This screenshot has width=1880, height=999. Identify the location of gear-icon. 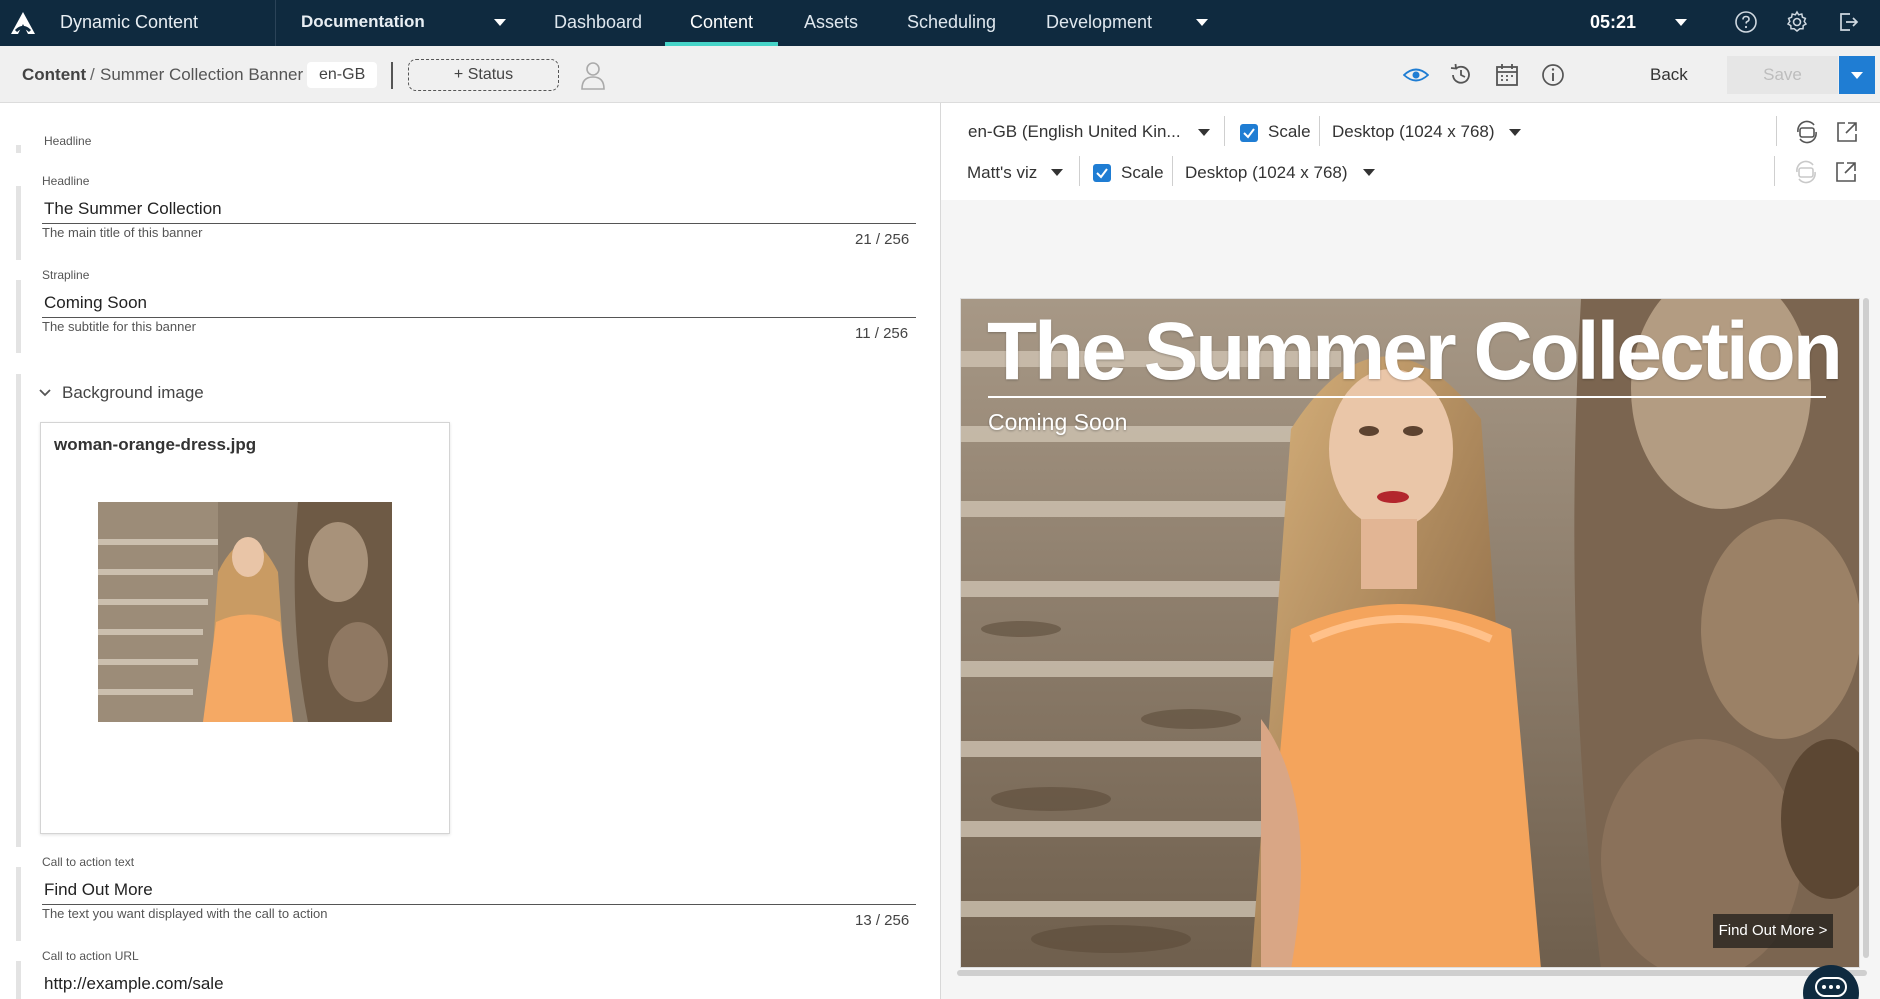
(1797, 22).